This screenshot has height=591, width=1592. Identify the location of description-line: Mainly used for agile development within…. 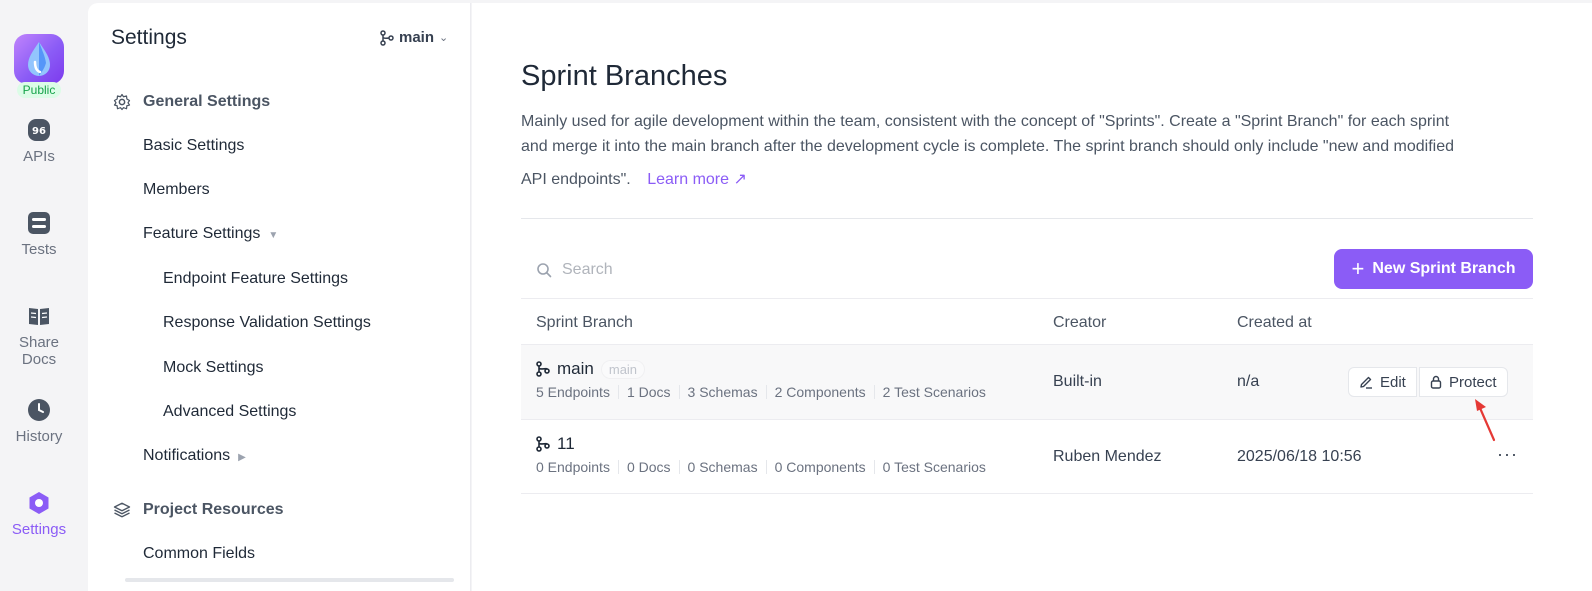
(985, 121).